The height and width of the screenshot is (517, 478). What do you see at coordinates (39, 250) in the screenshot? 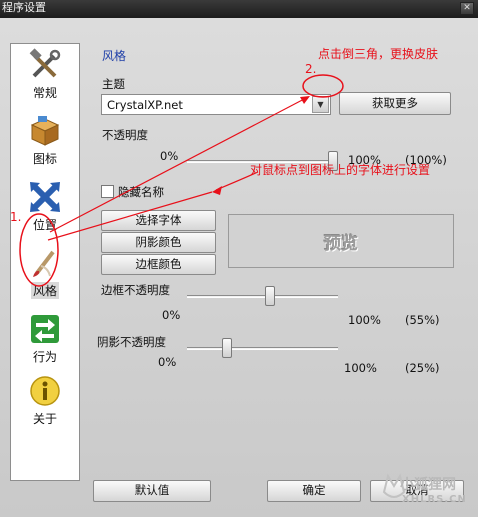
I see `annotation-circle-style` at bounding box center [39, 250].